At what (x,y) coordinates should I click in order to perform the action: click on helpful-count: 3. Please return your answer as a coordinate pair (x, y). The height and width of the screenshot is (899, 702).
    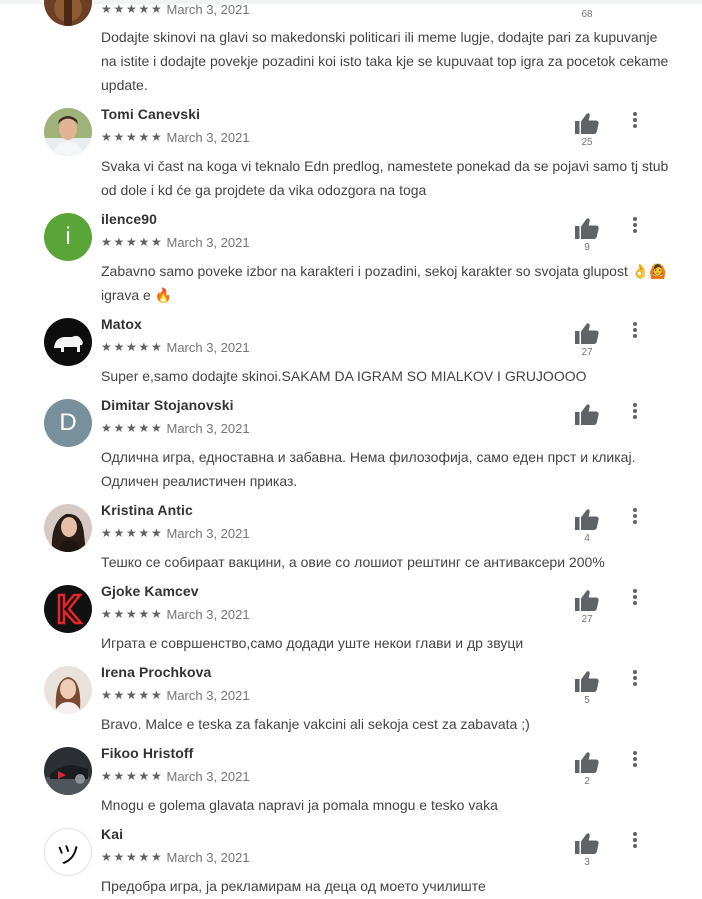
    Looking at the image, I should click on (587, 862).